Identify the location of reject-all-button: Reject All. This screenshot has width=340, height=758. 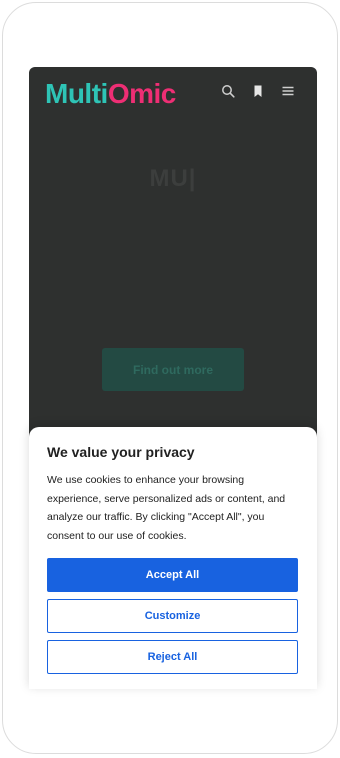
(172, 657).